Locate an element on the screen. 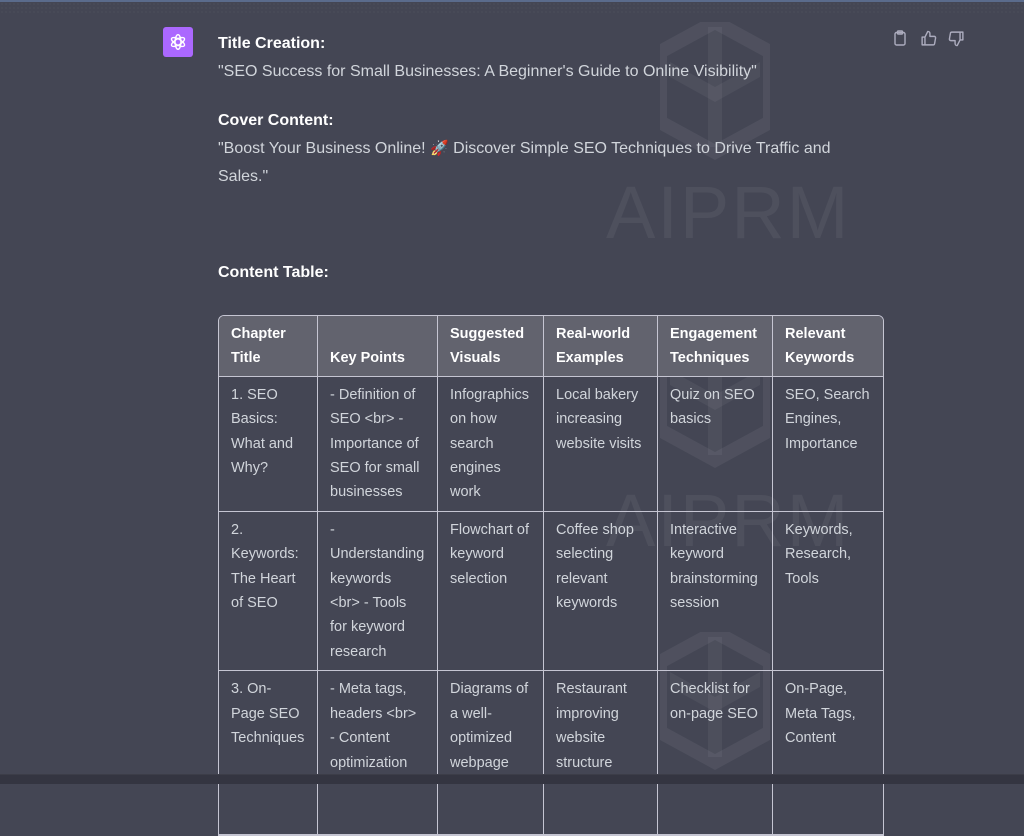 The image size is (1024, 836). cover-content-label: Cover Content: is located at coordinates (276, 120).